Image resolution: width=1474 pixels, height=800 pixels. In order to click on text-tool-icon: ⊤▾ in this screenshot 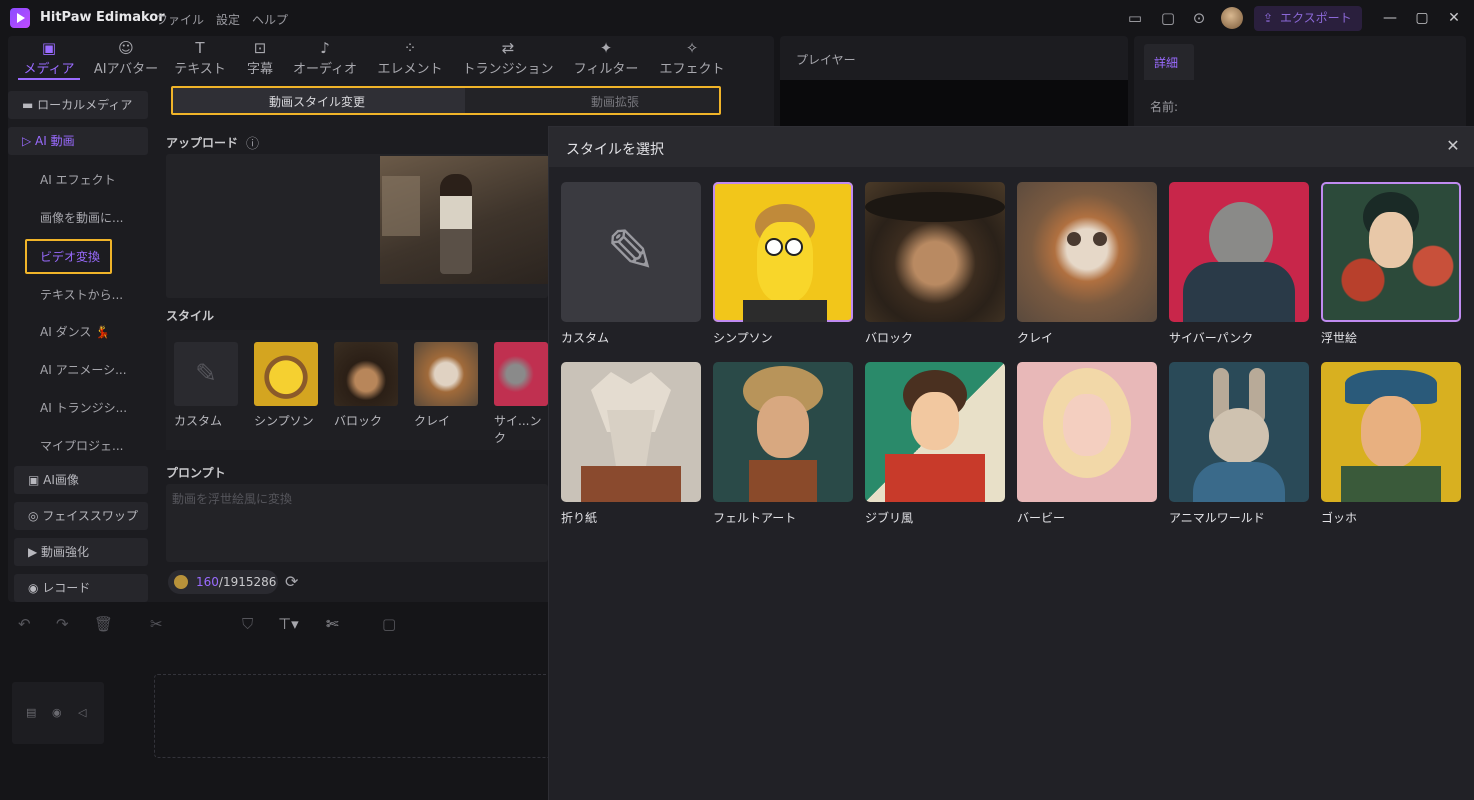, I will do `click(288, 624)`.